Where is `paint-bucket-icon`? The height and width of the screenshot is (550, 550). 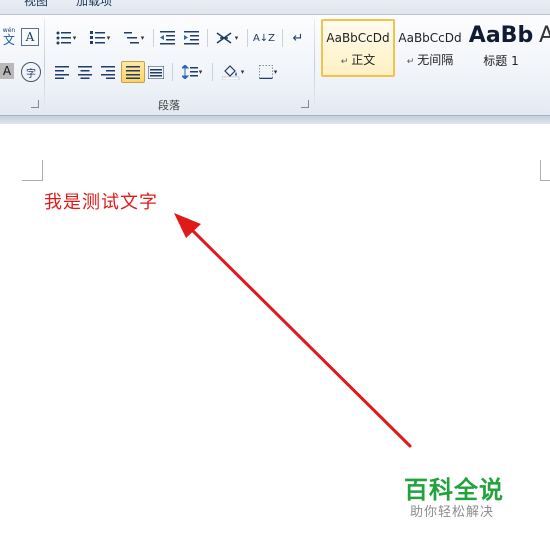 paint-bucket-icon is located at coordinates (230, 72).